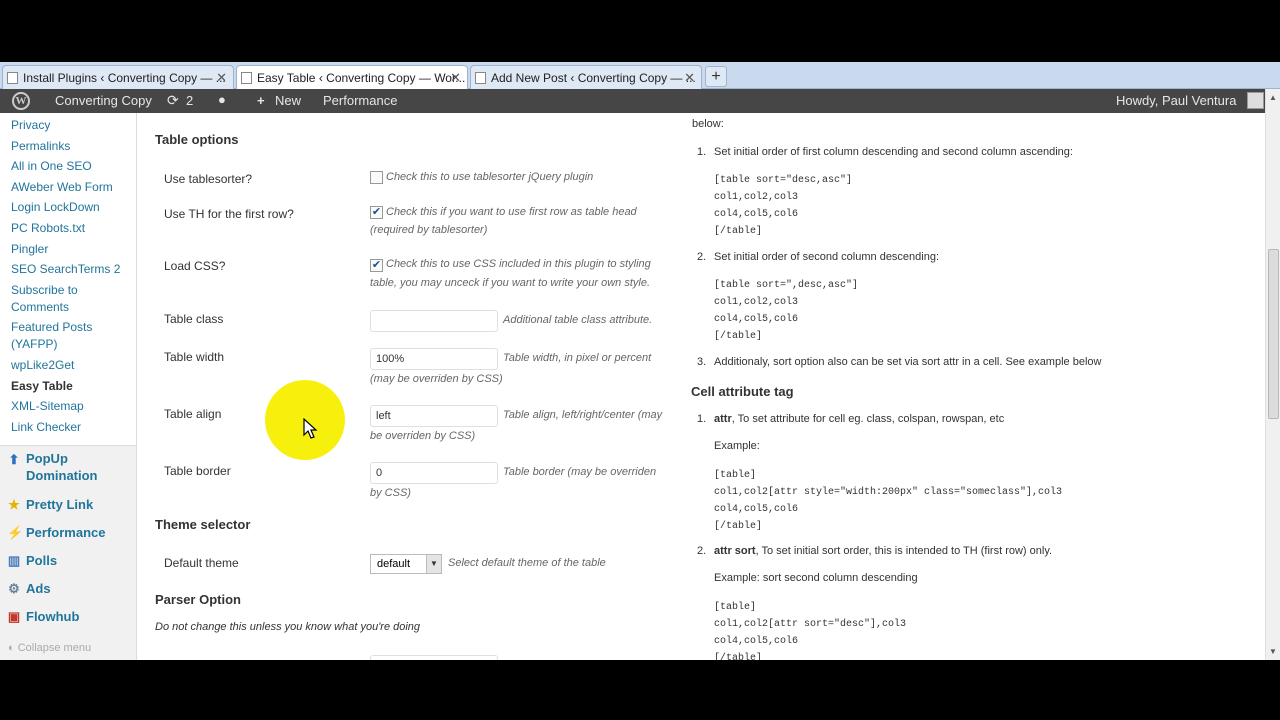 This screenshot has height=720, width=1280. What do you see at coordinates (73, 249) in the screenshot?
I see `sidebar-item-pingler: Pingler` at bounding box center [73, 249].